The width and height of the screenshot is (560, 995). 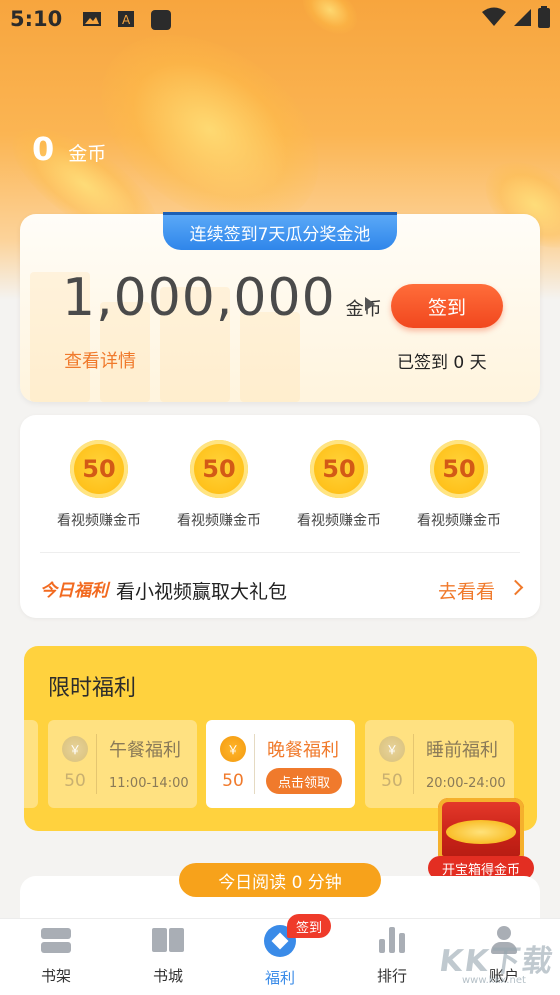 I want to click on signed-days-text: 已签到 0 天, so click(x=442, y=363).